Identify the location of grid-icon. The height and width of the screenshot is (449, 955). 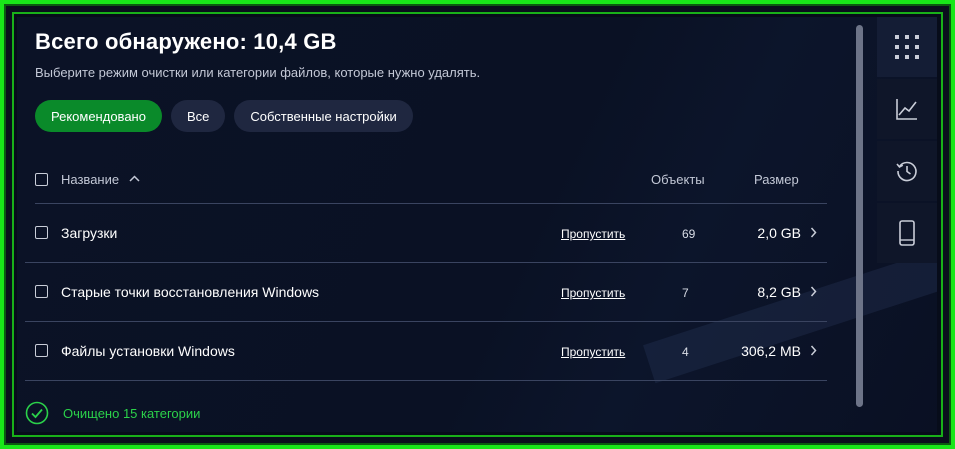
(907, 47).